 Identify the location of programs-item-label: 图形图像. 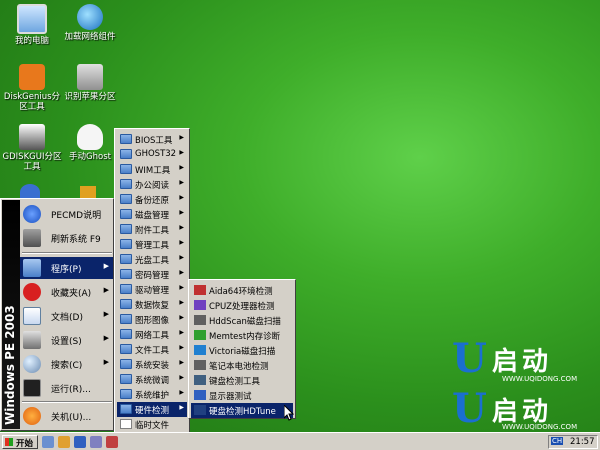
(152, 321).